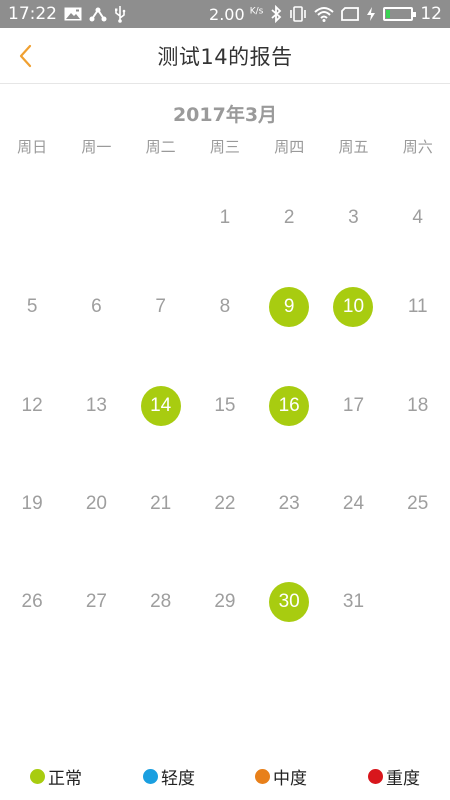 The image size is (450, 800). I want to click on weekday-thu: 周四, so click(289, 147).